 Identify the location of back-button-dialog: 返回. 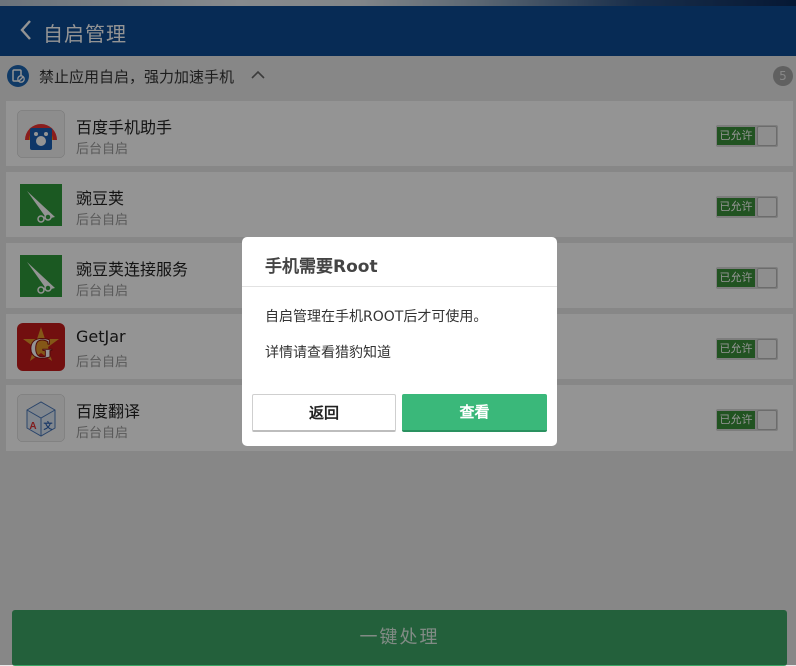
(324, 413).